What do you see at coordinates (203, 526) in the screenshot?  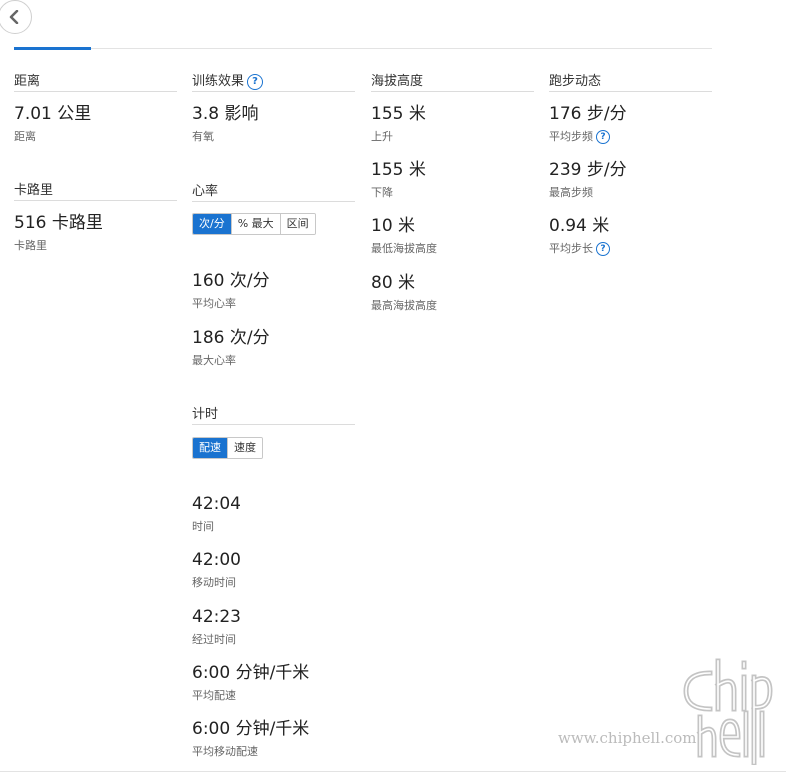 I see `time-label: 时间` at bounding box center [203, 526].